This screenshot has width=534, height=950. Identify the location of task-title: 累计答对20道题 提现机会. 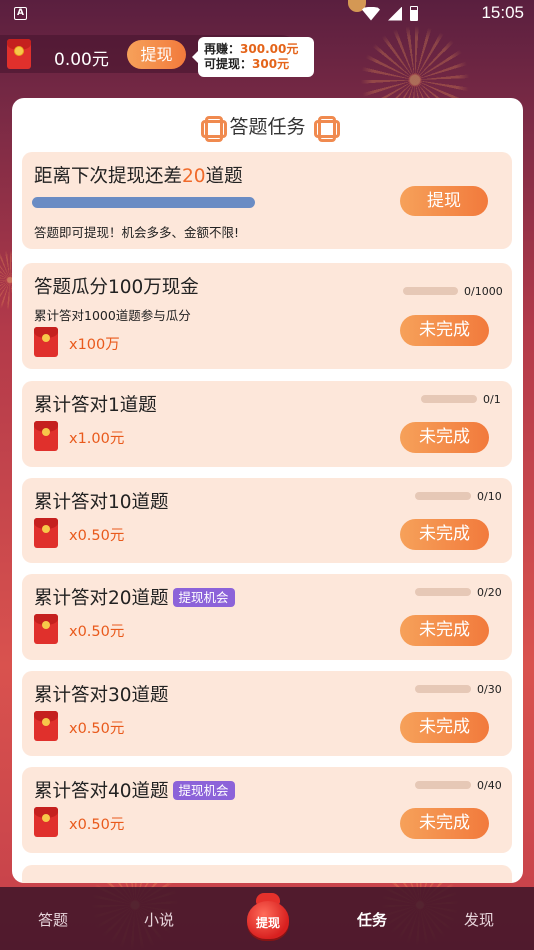
(134, 597).